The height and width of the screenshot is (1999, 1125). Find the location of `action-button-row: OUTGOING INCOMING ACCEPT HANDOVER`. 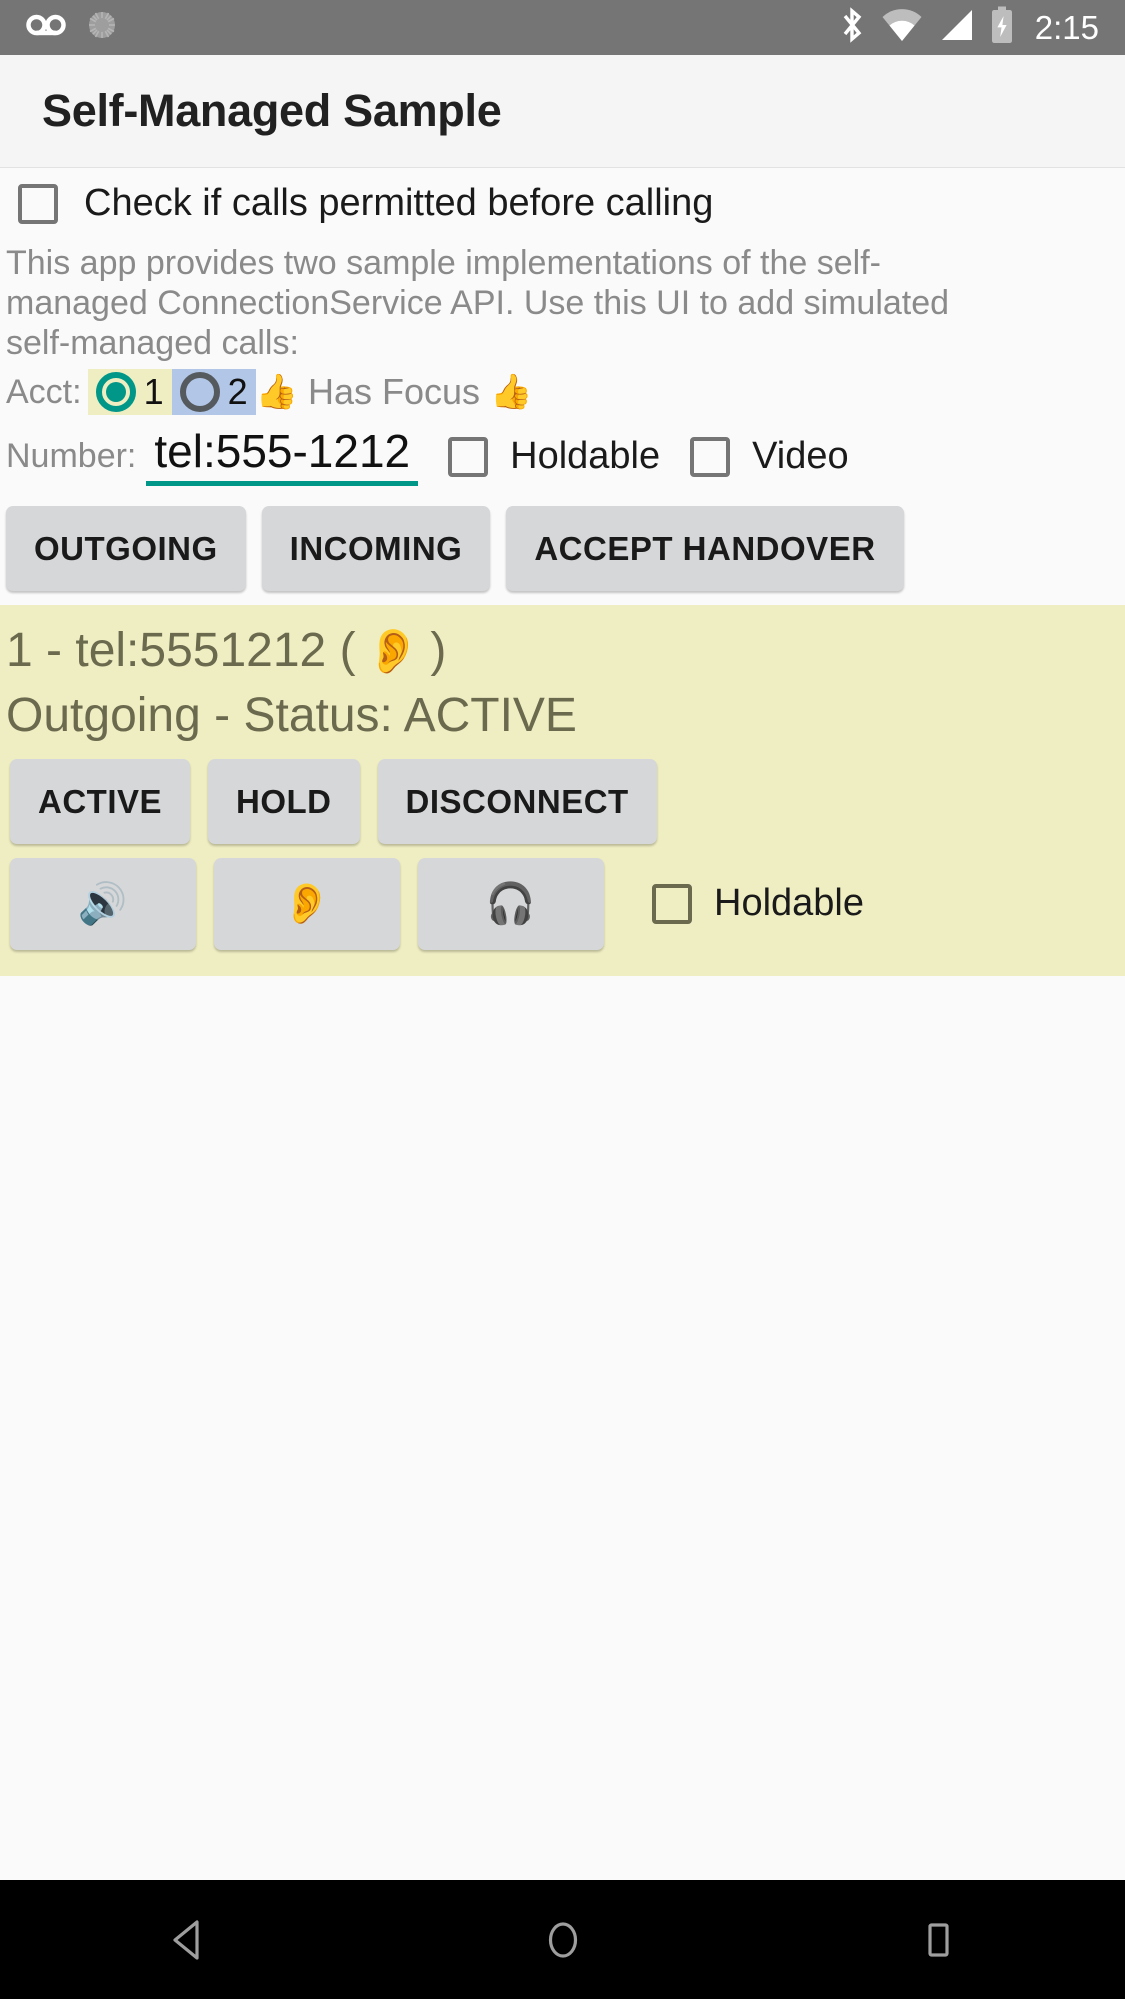

action-button-row: OUTGOING INCOMING ACCEPT HANDOVER is located at coordinates (562, 550).